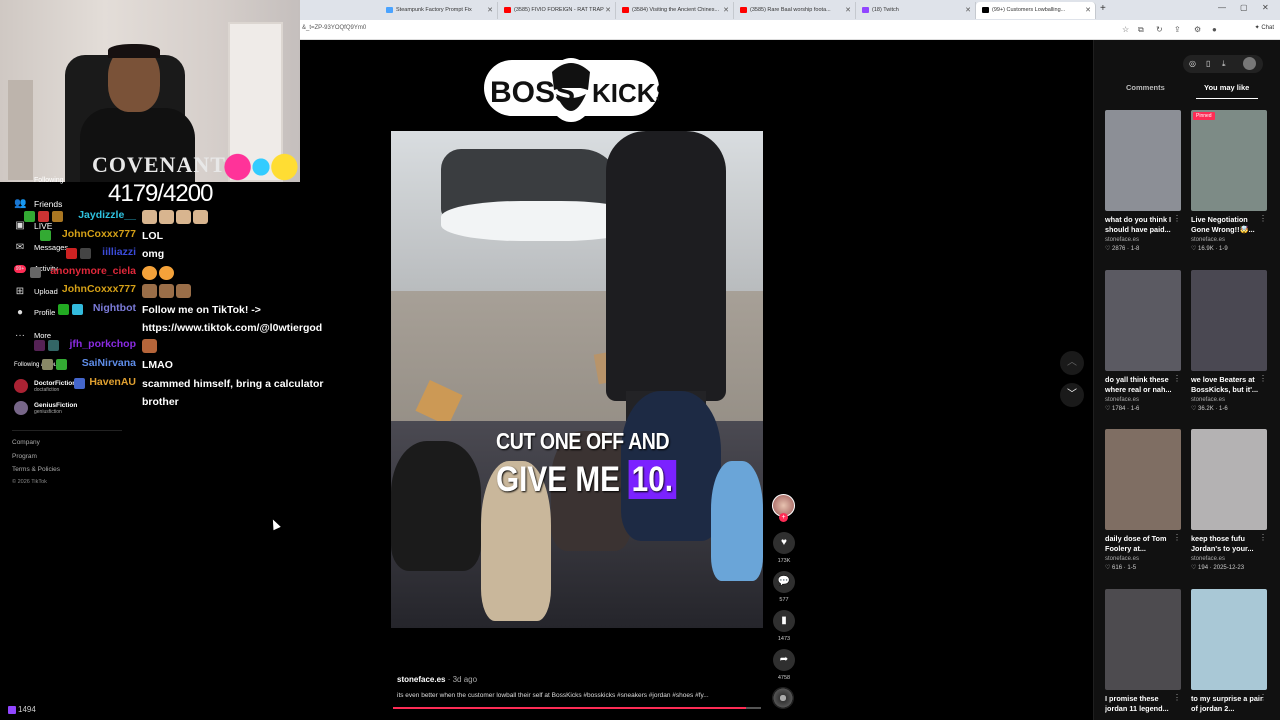  I want to click on footer-link-program: Program, so click(24, 456).